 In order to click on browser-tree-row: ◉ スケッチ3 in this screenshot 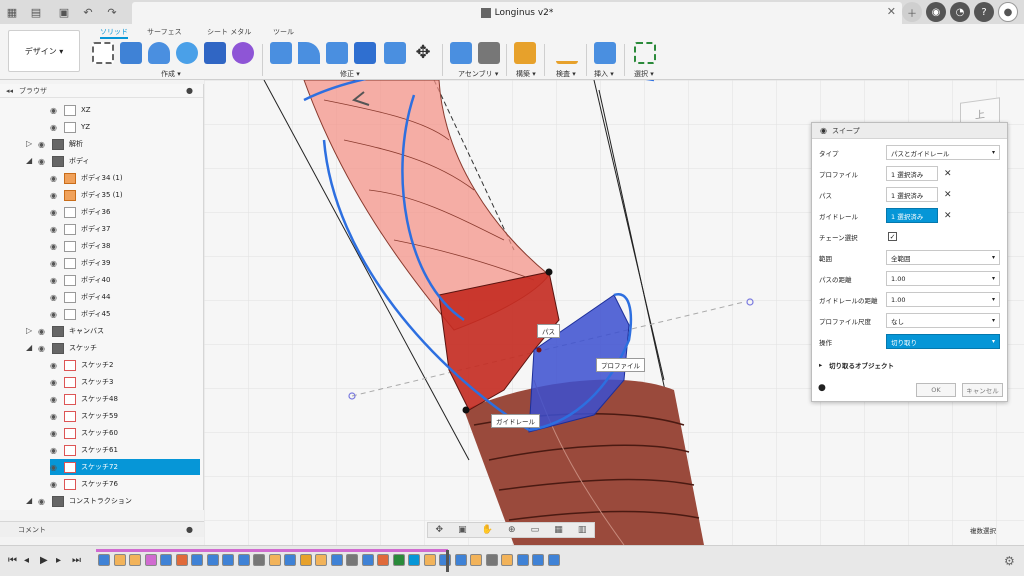, I will do `click(125, 382)`.